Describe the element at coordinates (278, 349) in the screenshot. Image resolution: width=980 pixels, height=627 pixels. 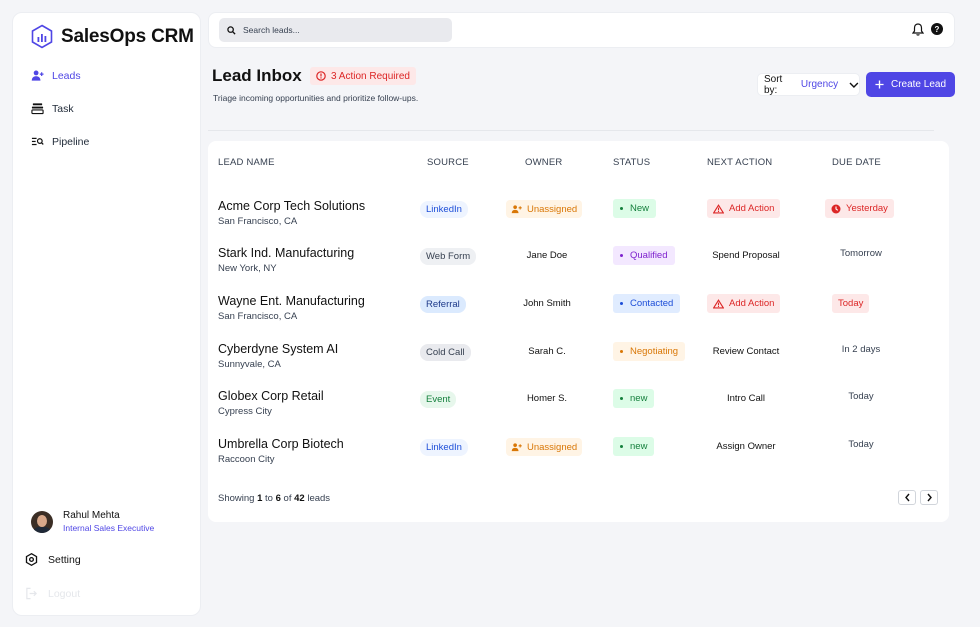
I see `lead-name: Cyberdyne System AI` at that location.